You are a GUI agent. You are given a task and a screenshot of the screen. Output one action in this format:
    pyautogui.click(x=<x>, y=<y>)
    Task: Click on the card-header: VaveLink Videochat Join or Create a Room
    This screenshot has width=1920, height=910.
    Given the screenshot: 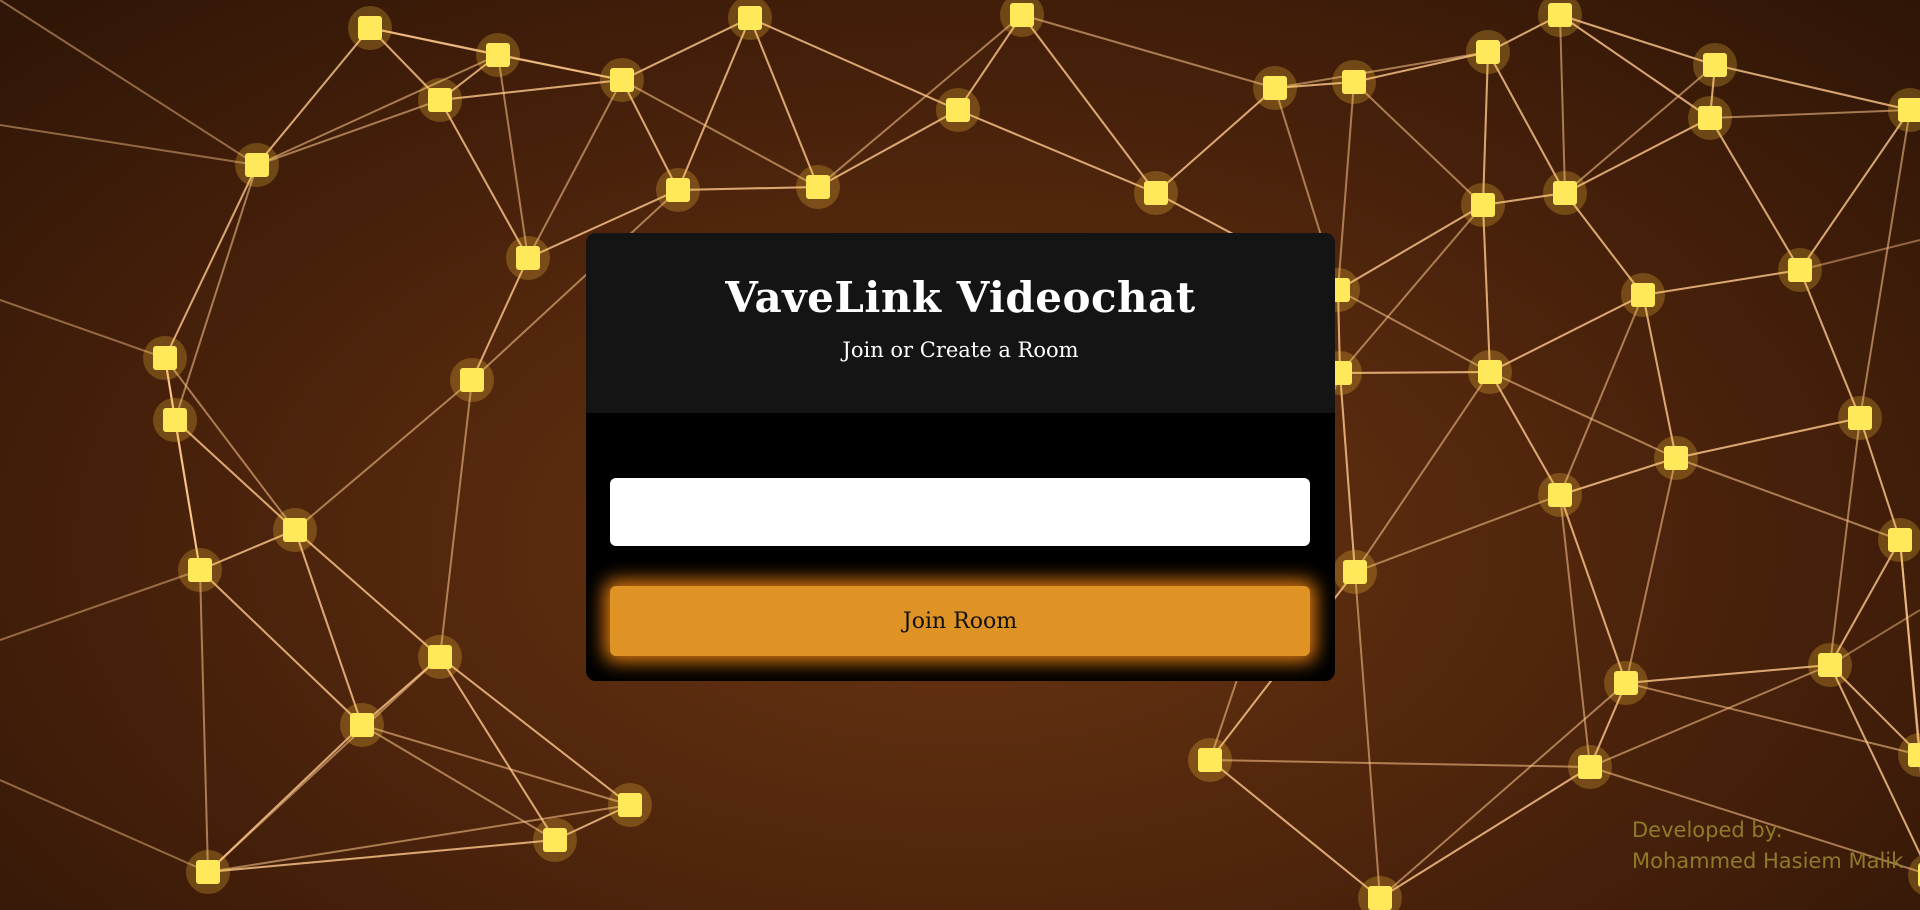 What is the action you would take?
    pyautogui.click(x=960, y=323)
    